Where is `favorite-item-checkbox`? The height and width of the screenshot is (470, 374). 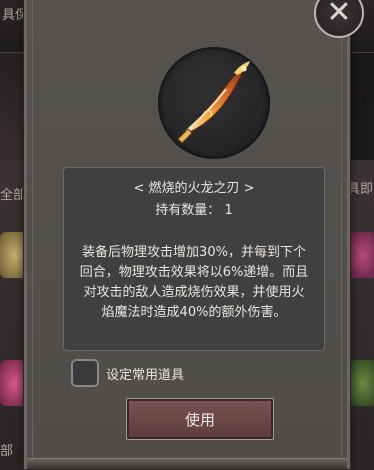
favorite-item-checkbox is located at coordinates (85, 373).